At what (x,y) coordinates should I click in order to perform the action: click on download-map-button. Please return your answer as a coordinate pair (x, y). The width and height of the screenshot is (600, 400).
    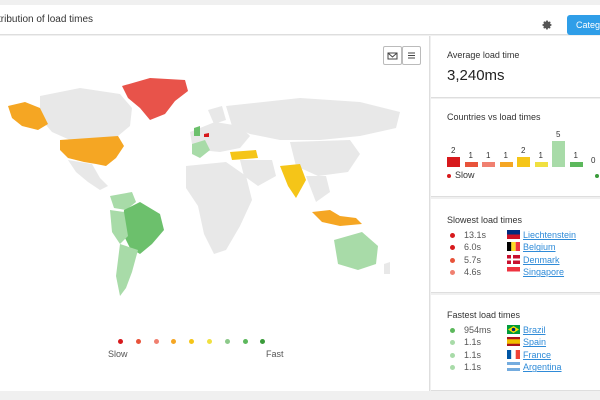
    Looking at the image, I should click on (392, 55).